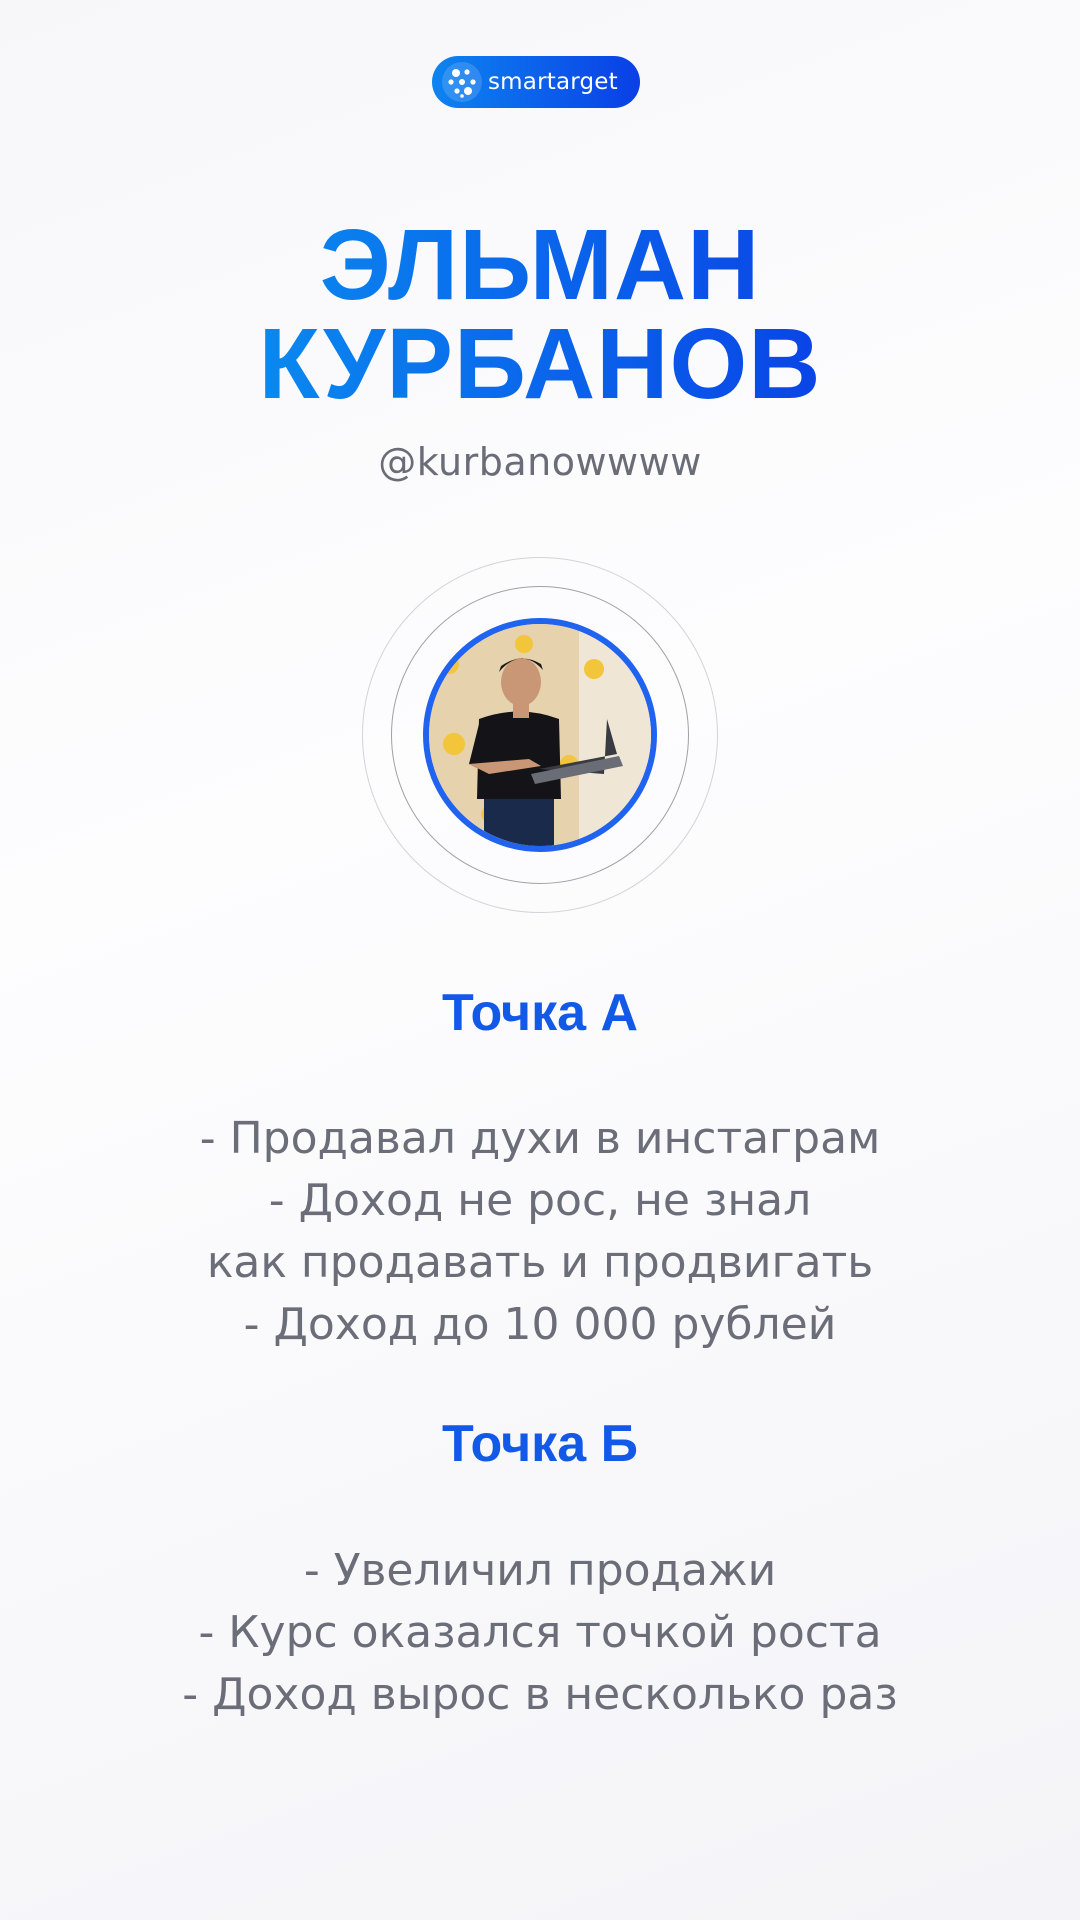 This screenshot has height=1920, width=1080. I want to click on list-item: - Увеличил продажи, so click(540, 1570).